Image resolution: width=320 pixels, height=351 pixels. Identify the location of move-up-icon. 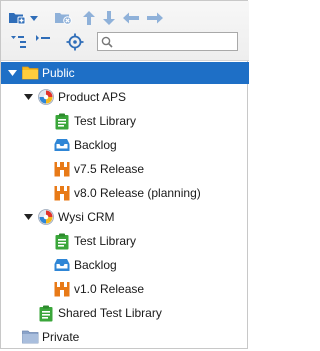
(89, 18).